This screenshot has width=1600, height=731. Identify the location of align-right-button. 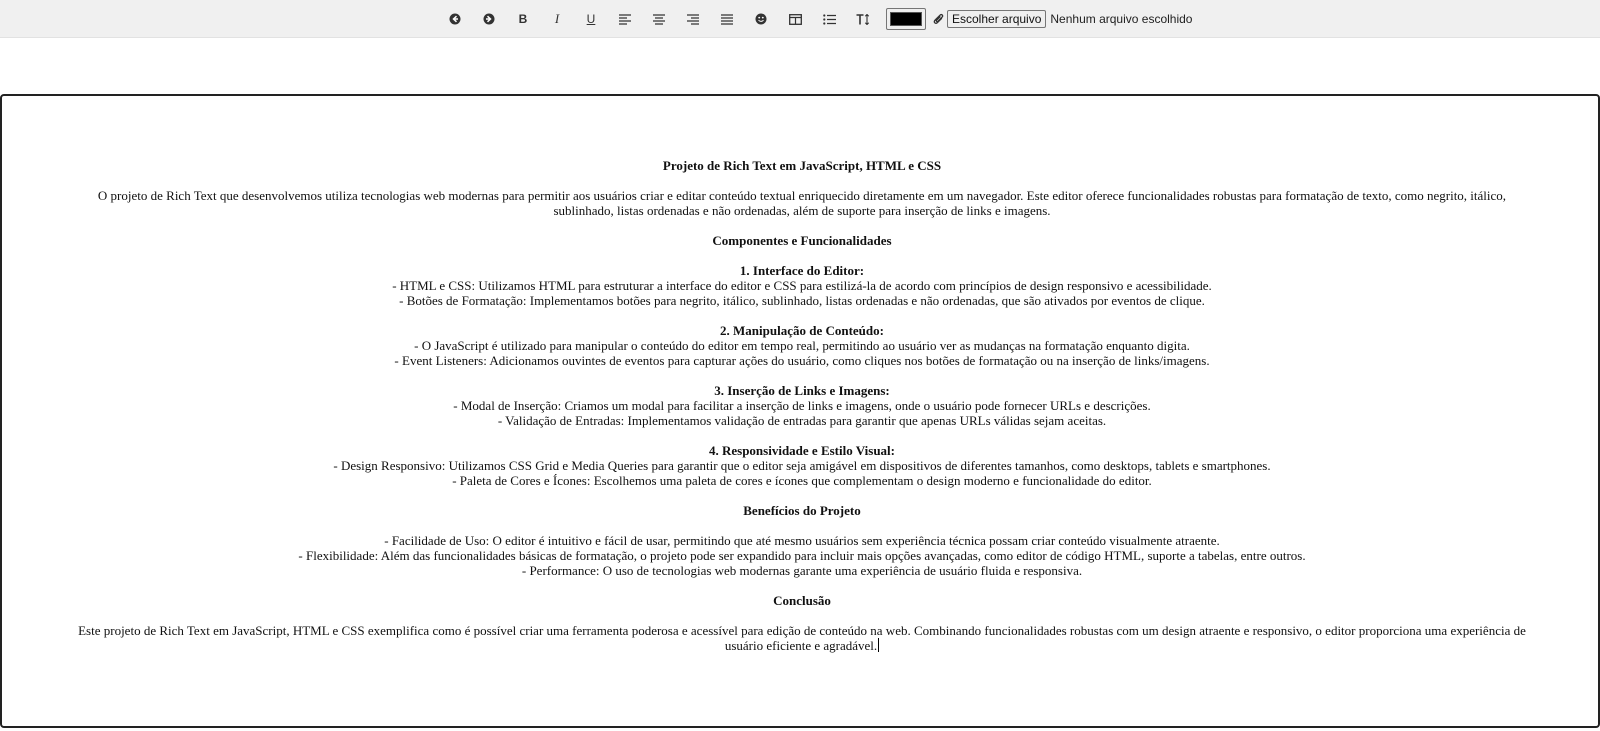
(693, 19).